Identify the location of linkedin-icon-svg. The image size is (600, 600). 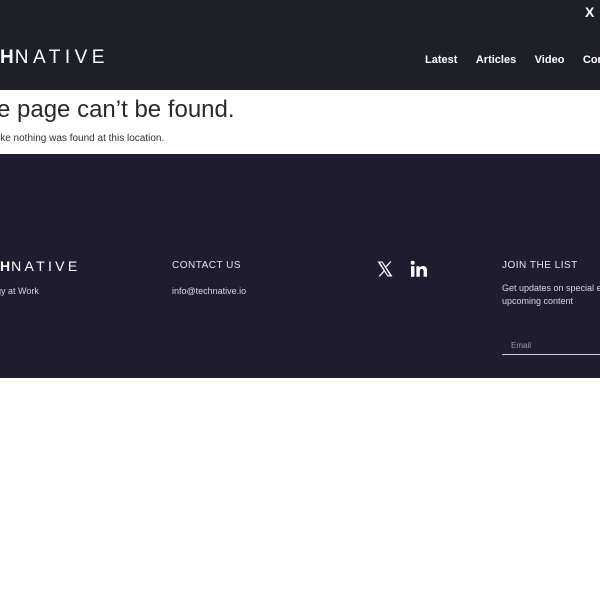
(418, 268).